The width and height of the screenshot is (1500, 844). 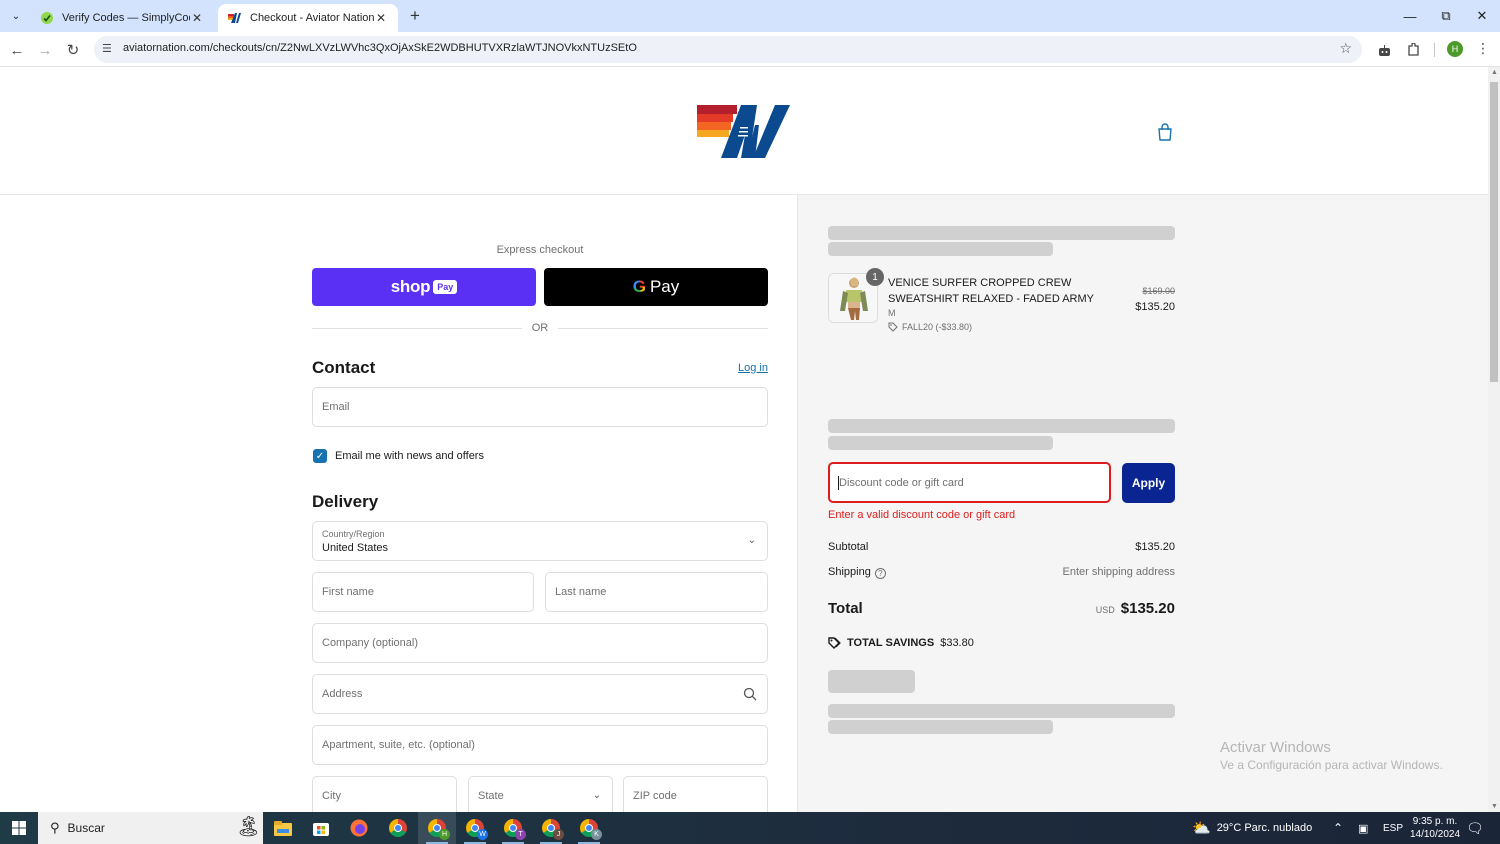 What do you see at coordinates (834, 643) in the screenshot?
I see `savings-tag-icon` at bounding box center [834, 643].